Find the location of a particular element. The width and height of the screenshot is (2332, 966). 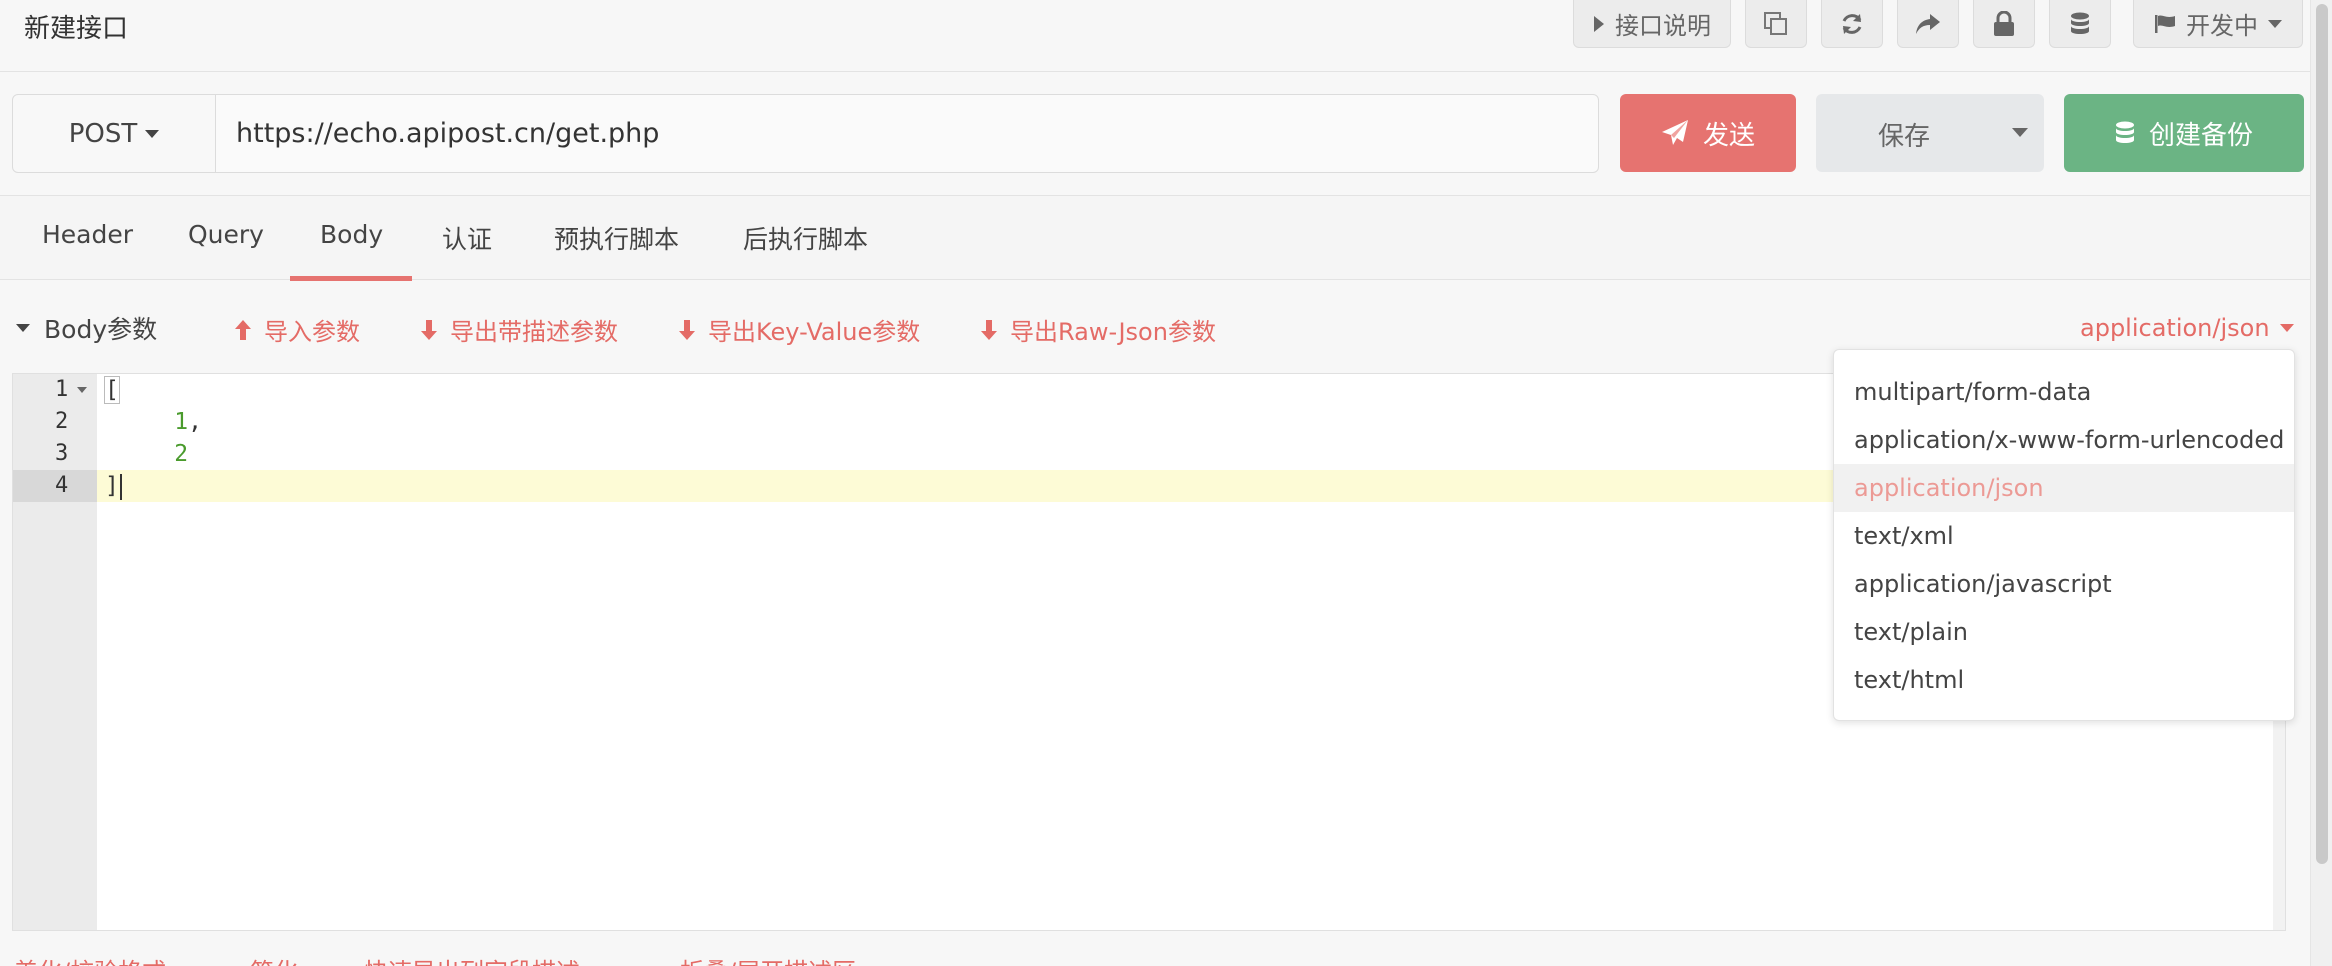

beautify-label: 美化/校验格式 is located at coordinates (90, 959).